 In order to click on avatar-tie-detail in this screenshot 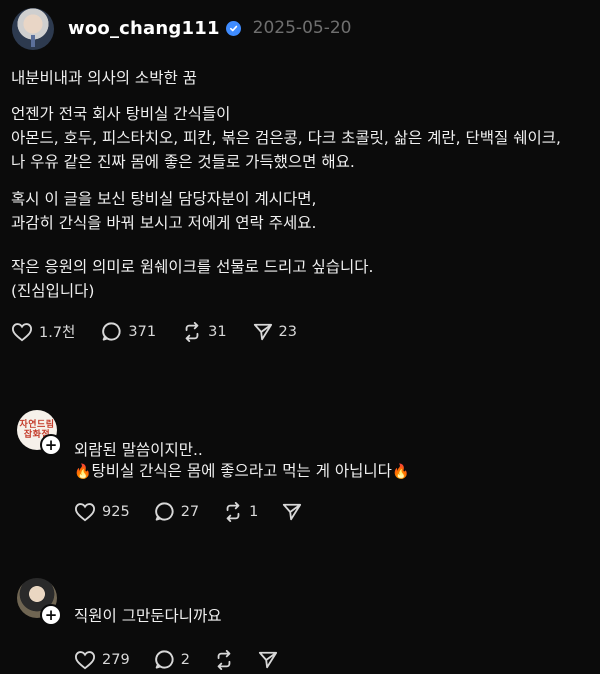, I will do `click(33, 41)`.